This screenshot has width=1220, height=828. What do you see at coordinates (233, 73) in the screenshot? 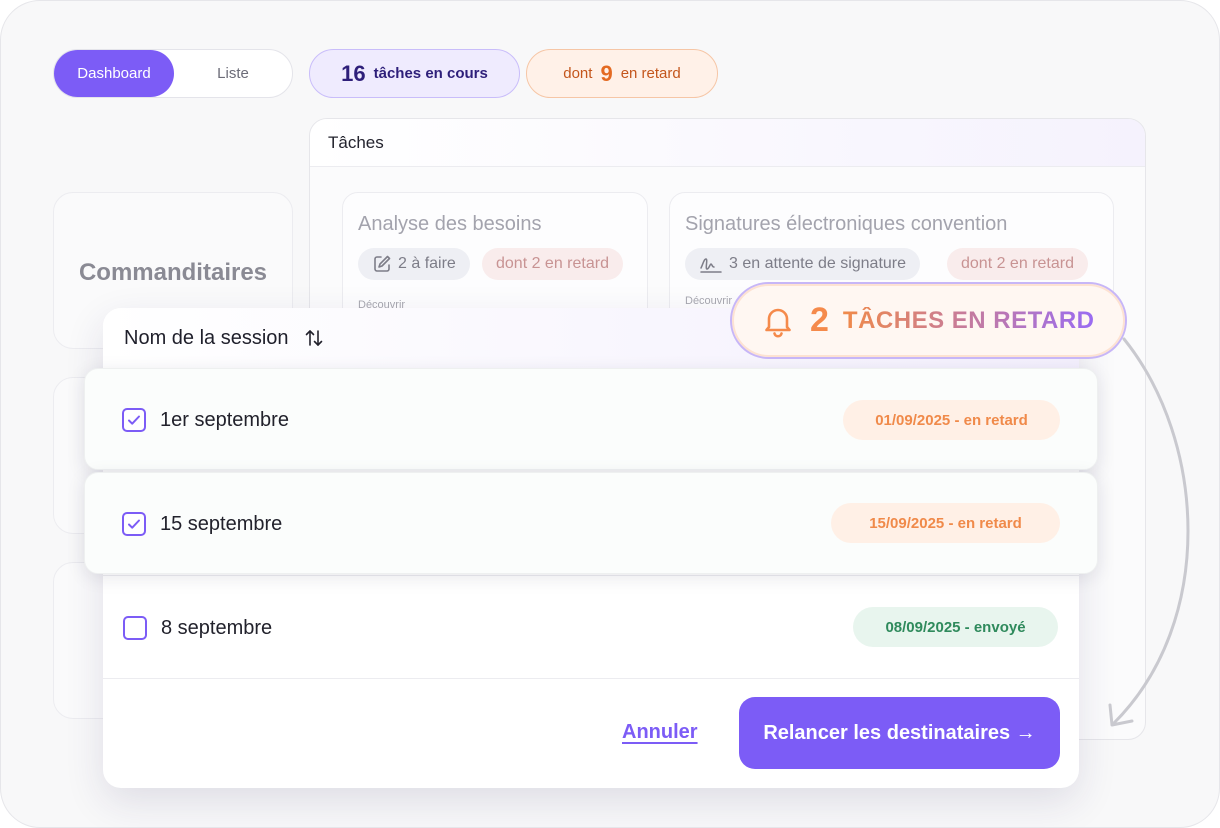
I see `list-tab: Liste` at bounding box center [233, 73].